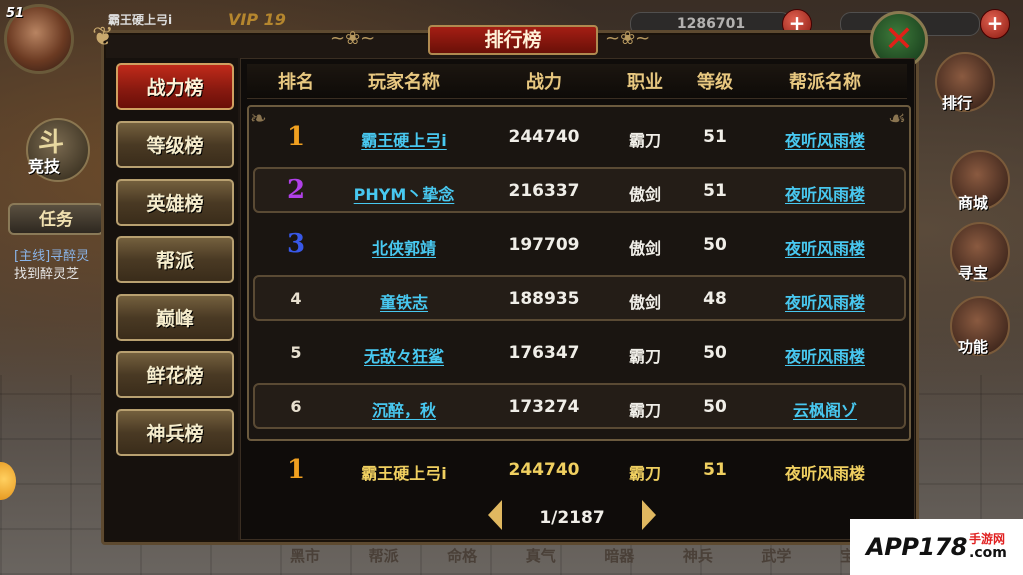 The width and height of the screenshot is (1023, 575). Describe the element at coordinates (645, 473) in the screenshot. I see `my-class: 霸刀` at that location.